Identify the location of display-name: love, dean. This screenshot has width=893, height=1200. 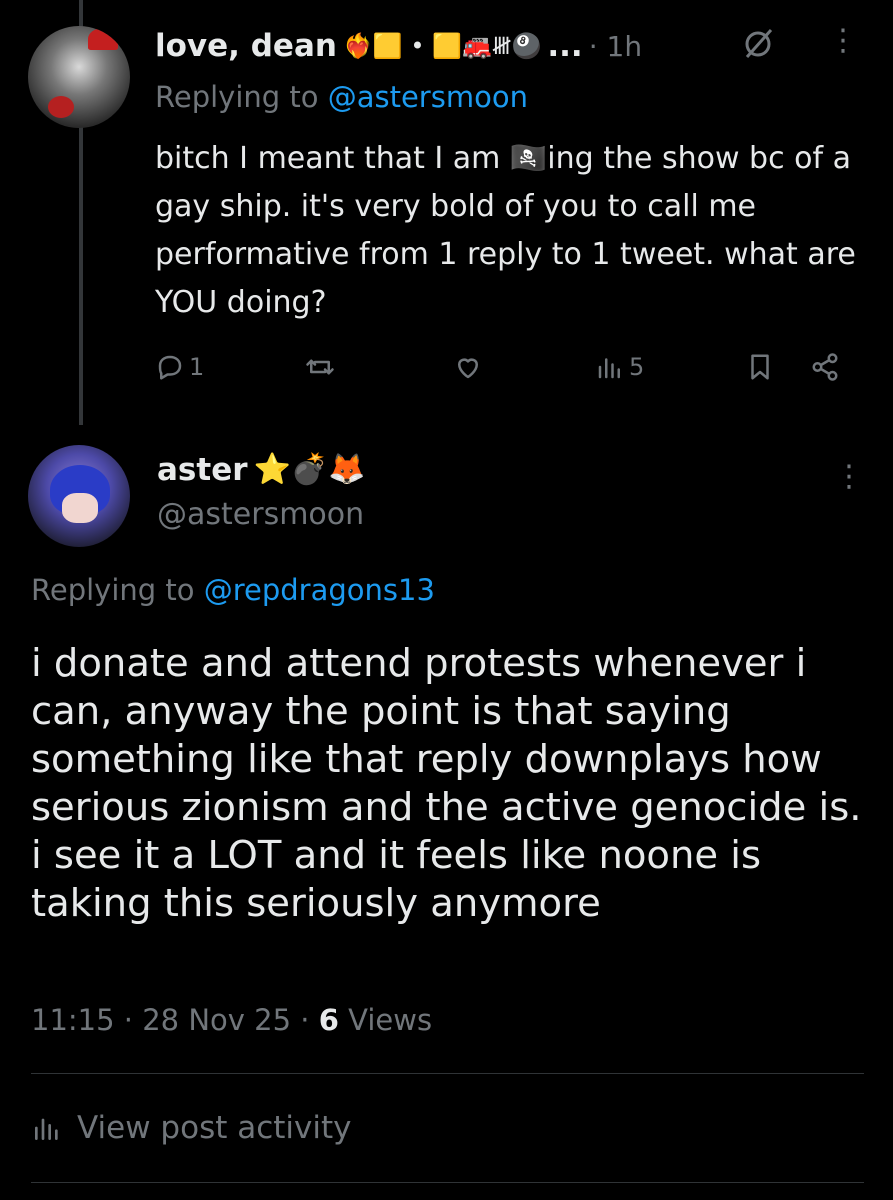
(246, 46).